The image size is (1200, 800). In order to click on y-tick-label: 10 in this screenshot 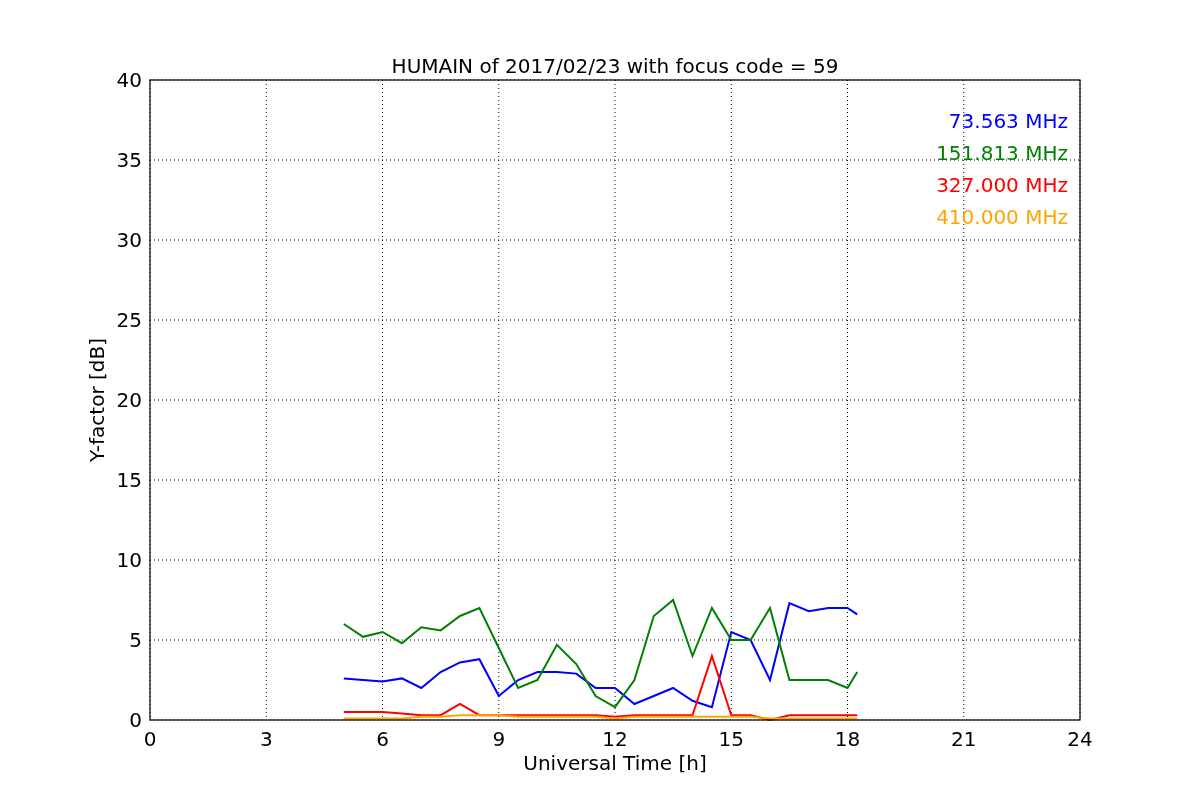, I will do `click(129, 560)`.